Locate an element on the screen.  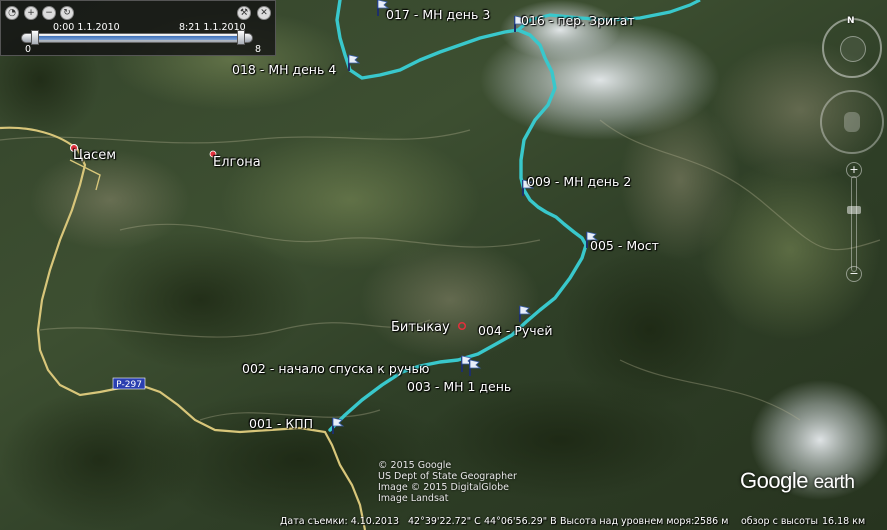
zoom-track is located at coordinates (854, 224).